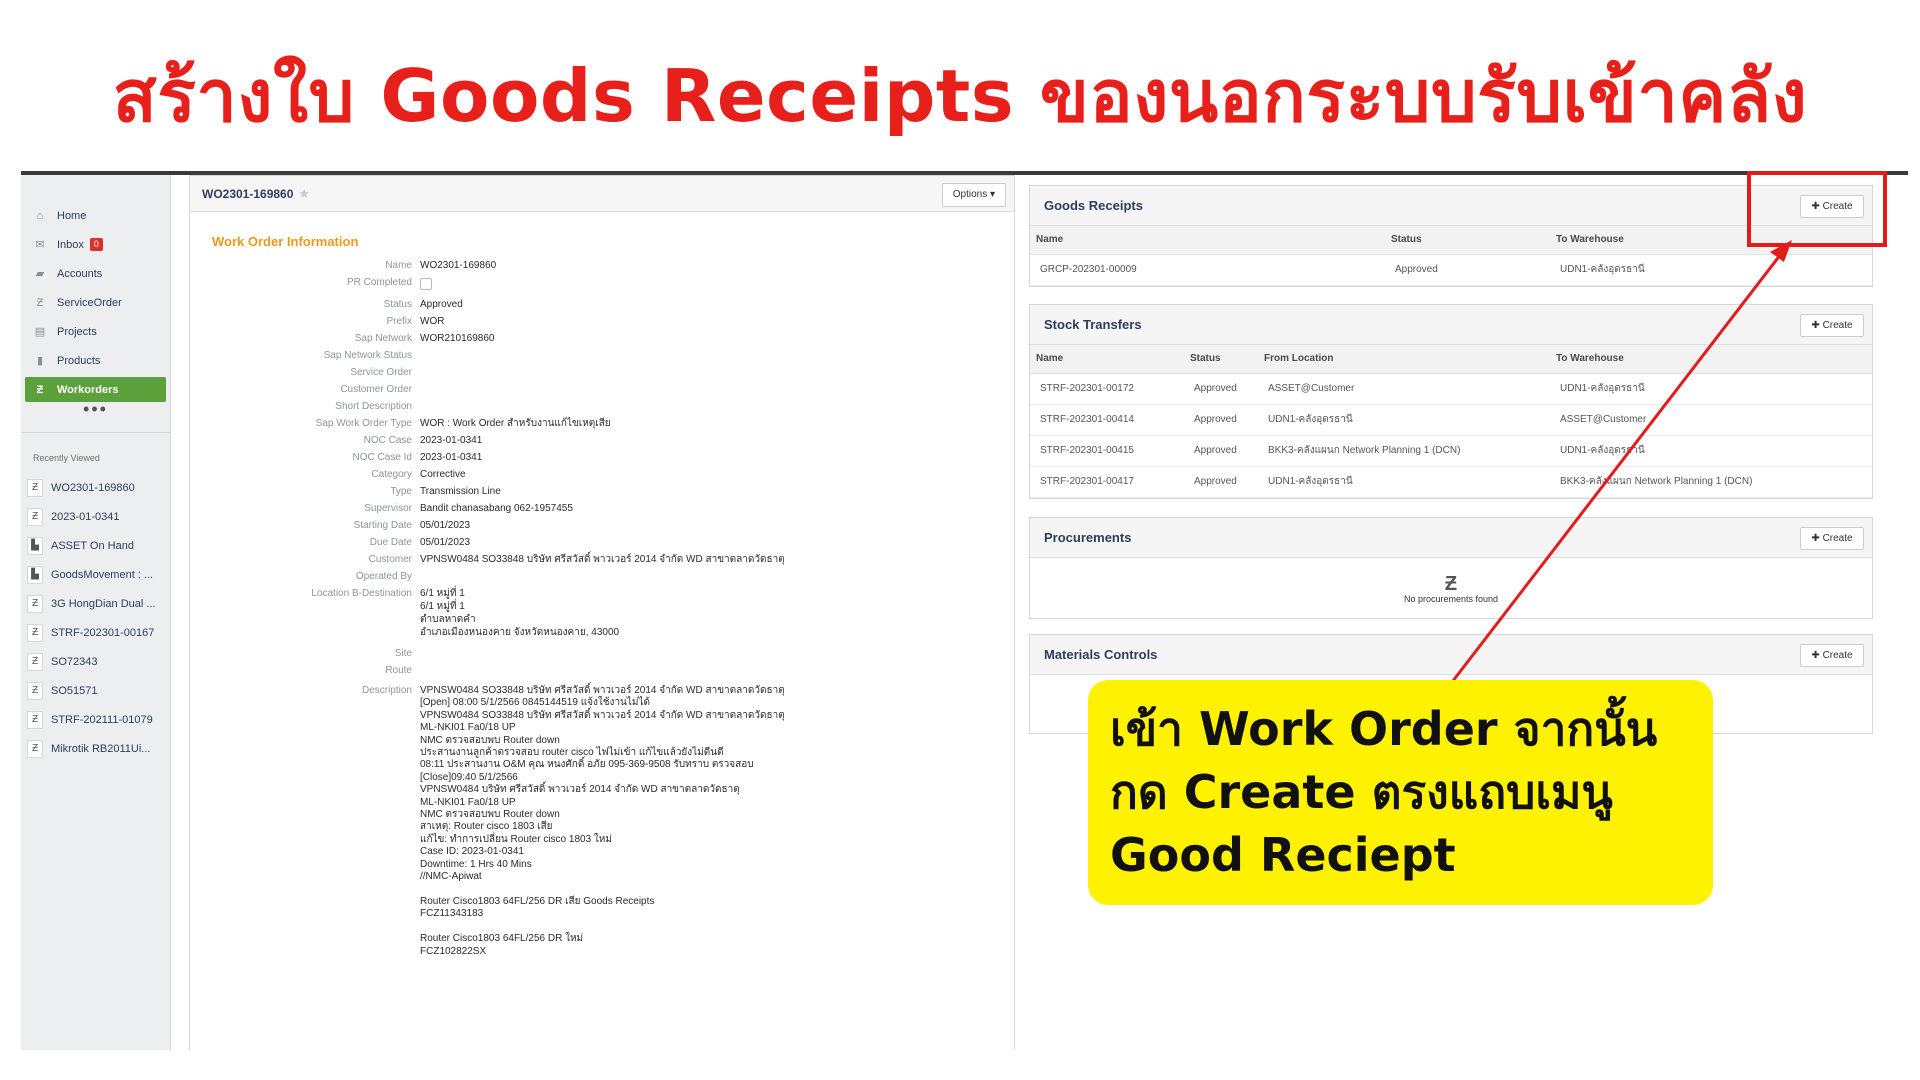 This screenshot has height=1080, width=1920. Describe the element at coordinates (367, 355) in the screenshot. I see `field-label: Sap Network Status` at that location.